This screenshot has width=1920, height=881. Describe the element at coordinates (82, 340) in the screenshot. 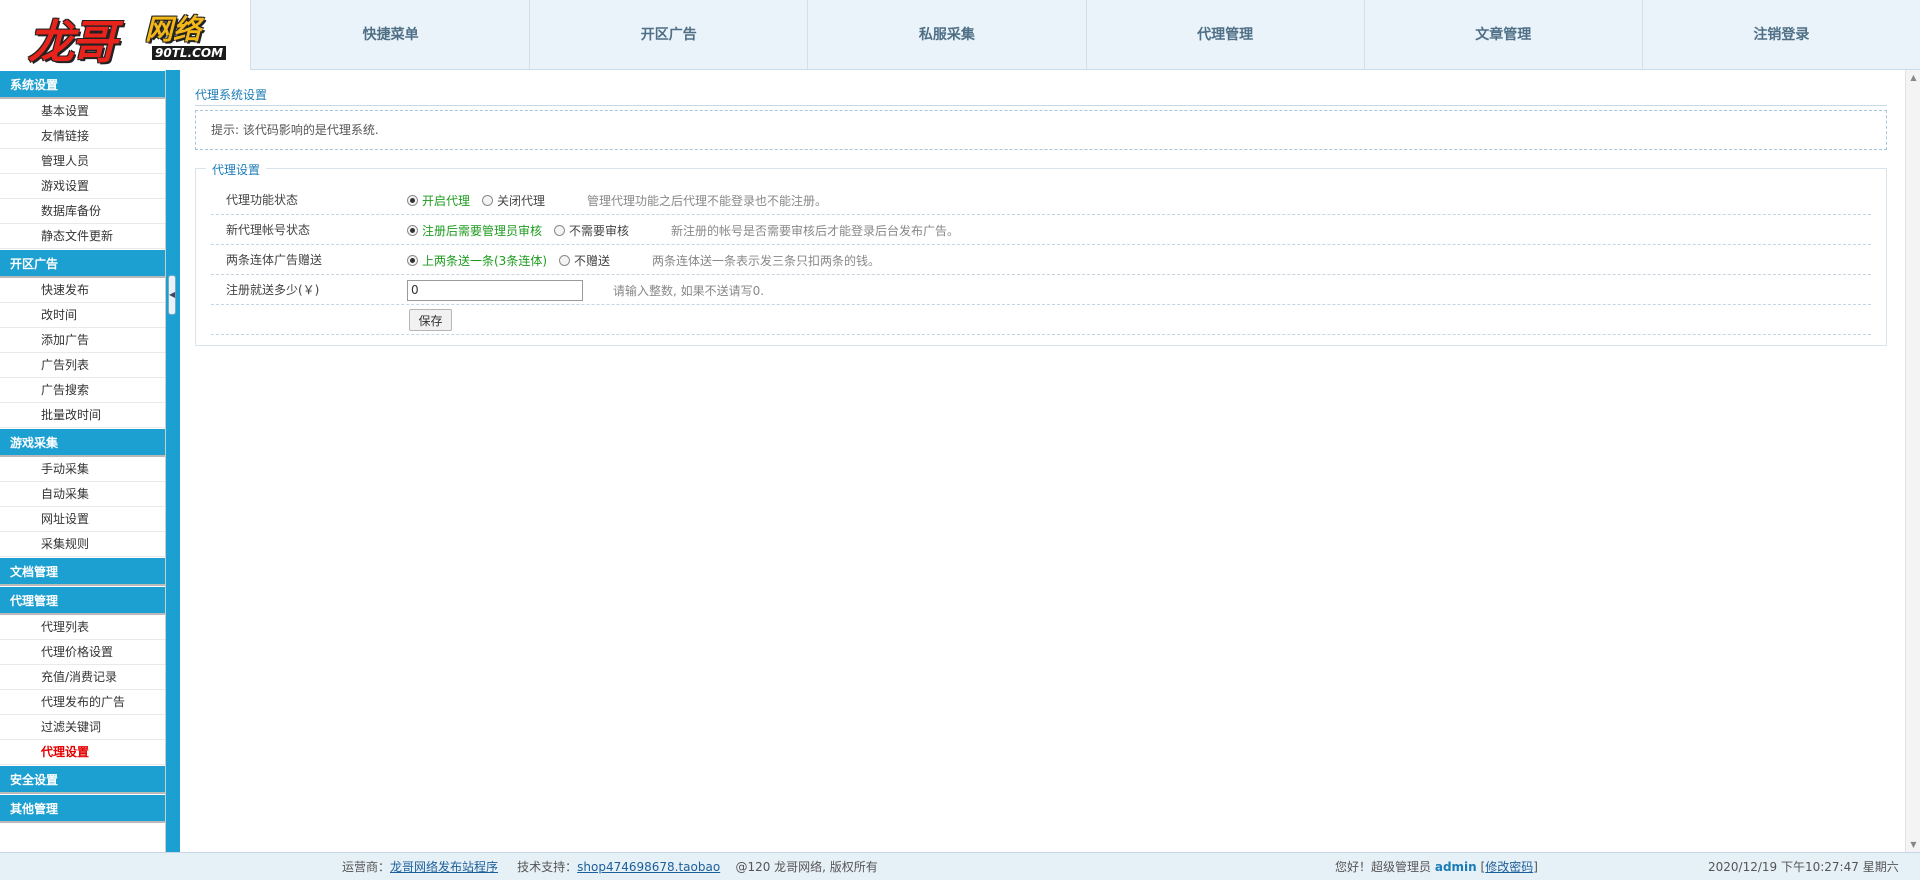

I see `sidebar-item: 添加广告` at that location.